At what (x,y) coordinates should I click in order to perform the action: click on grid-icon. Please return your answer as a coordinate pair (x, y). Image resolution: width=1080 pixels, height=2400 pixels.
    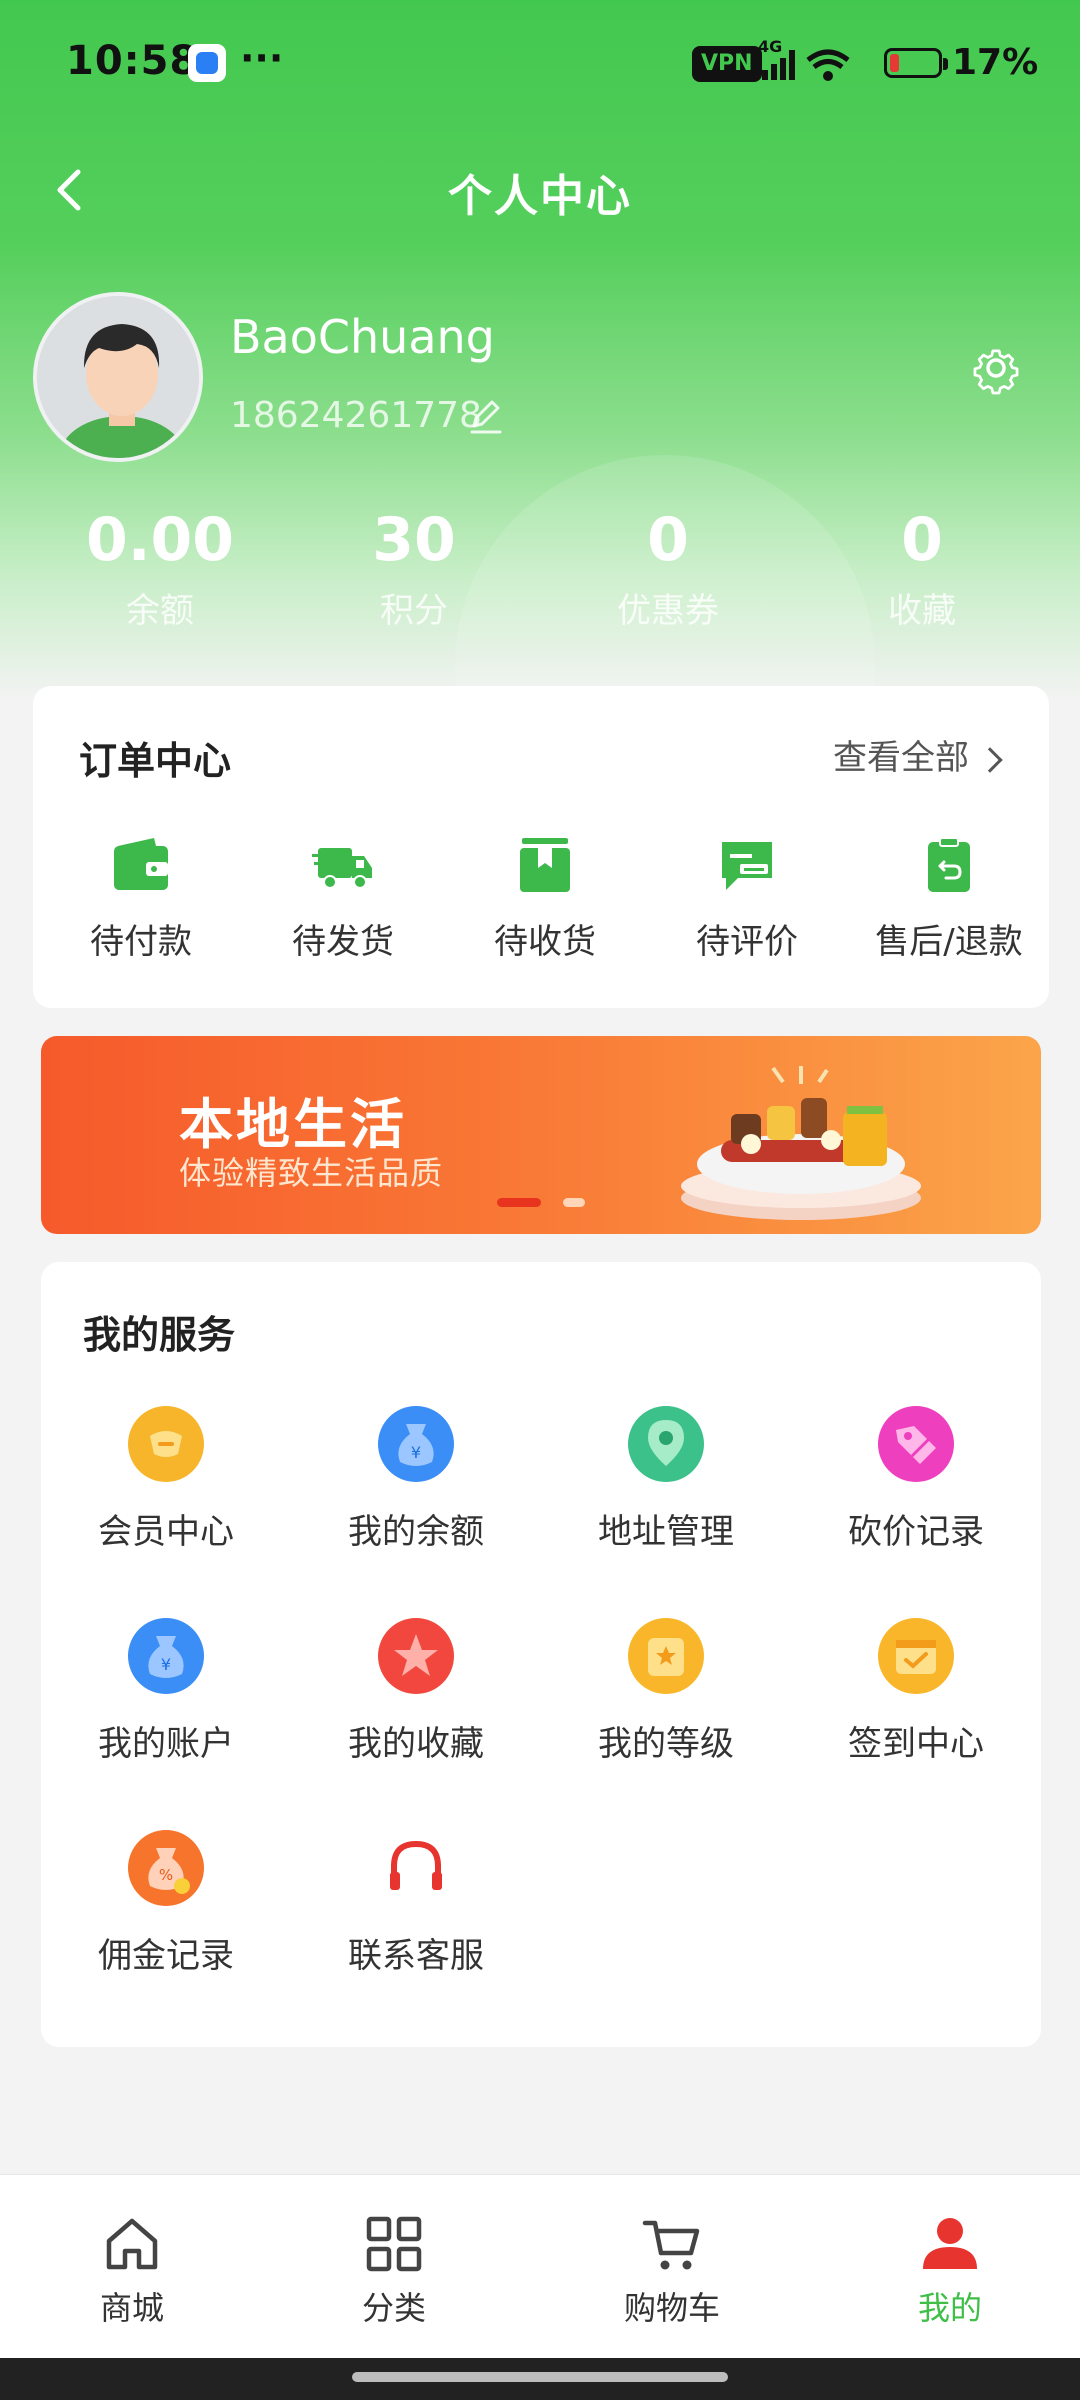
    Looking at the image, I should click on (394, 2244).